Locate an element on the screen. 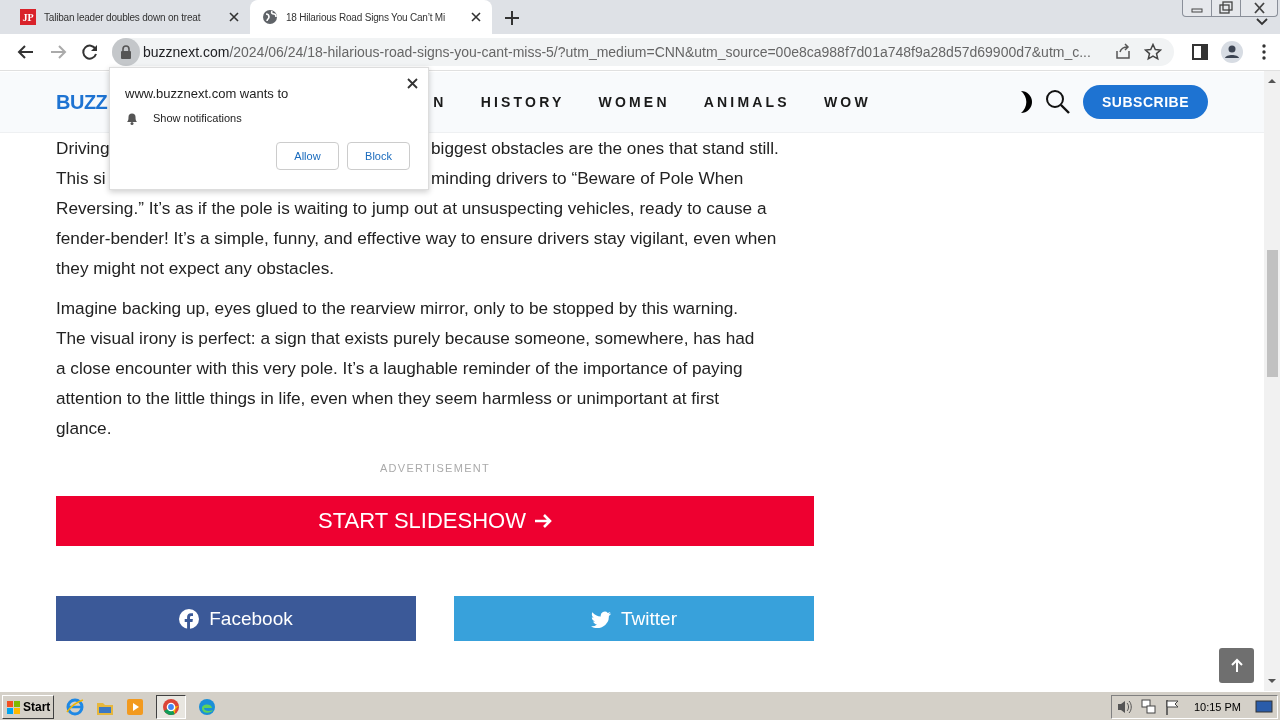 This screenshot has width=1280, height=720. chrome-icon is located at coordinates (171, 706).